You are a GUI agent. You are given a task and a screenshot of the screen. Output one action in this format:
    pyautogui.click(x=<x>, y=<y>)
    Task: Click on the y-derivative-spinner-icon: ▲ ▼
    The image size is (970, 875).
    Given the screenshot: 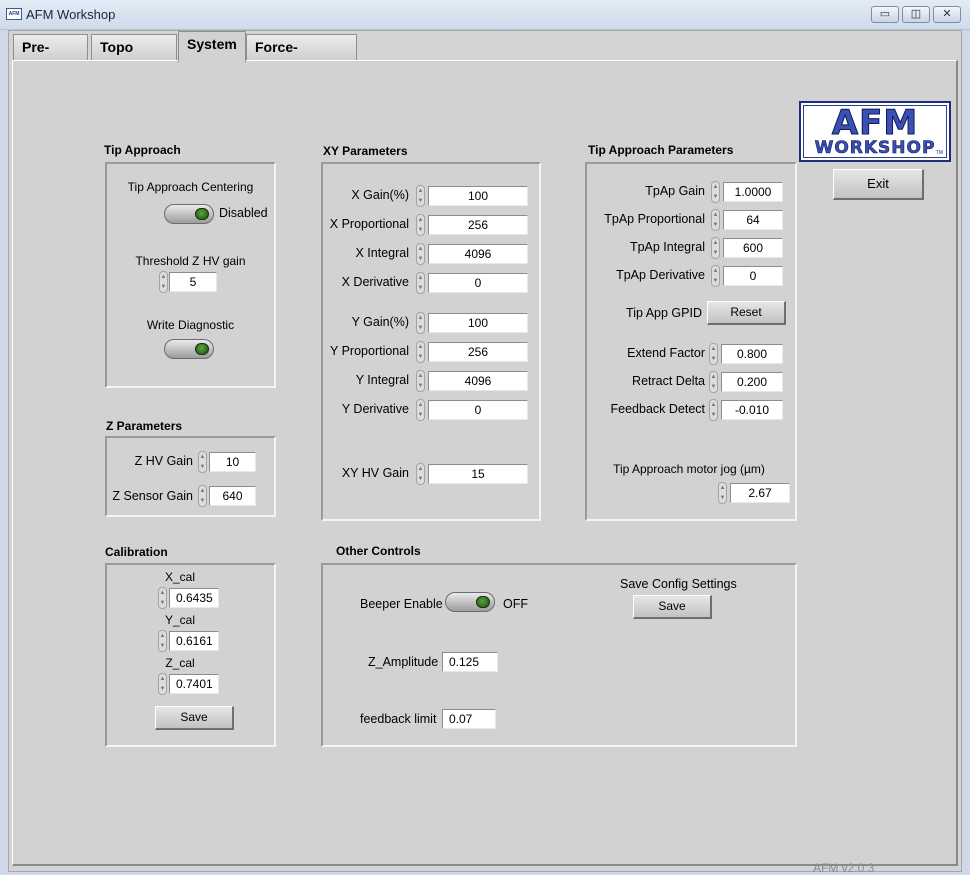 What is the action you would take?
    pyautogui.click(x=420, y=410)
    